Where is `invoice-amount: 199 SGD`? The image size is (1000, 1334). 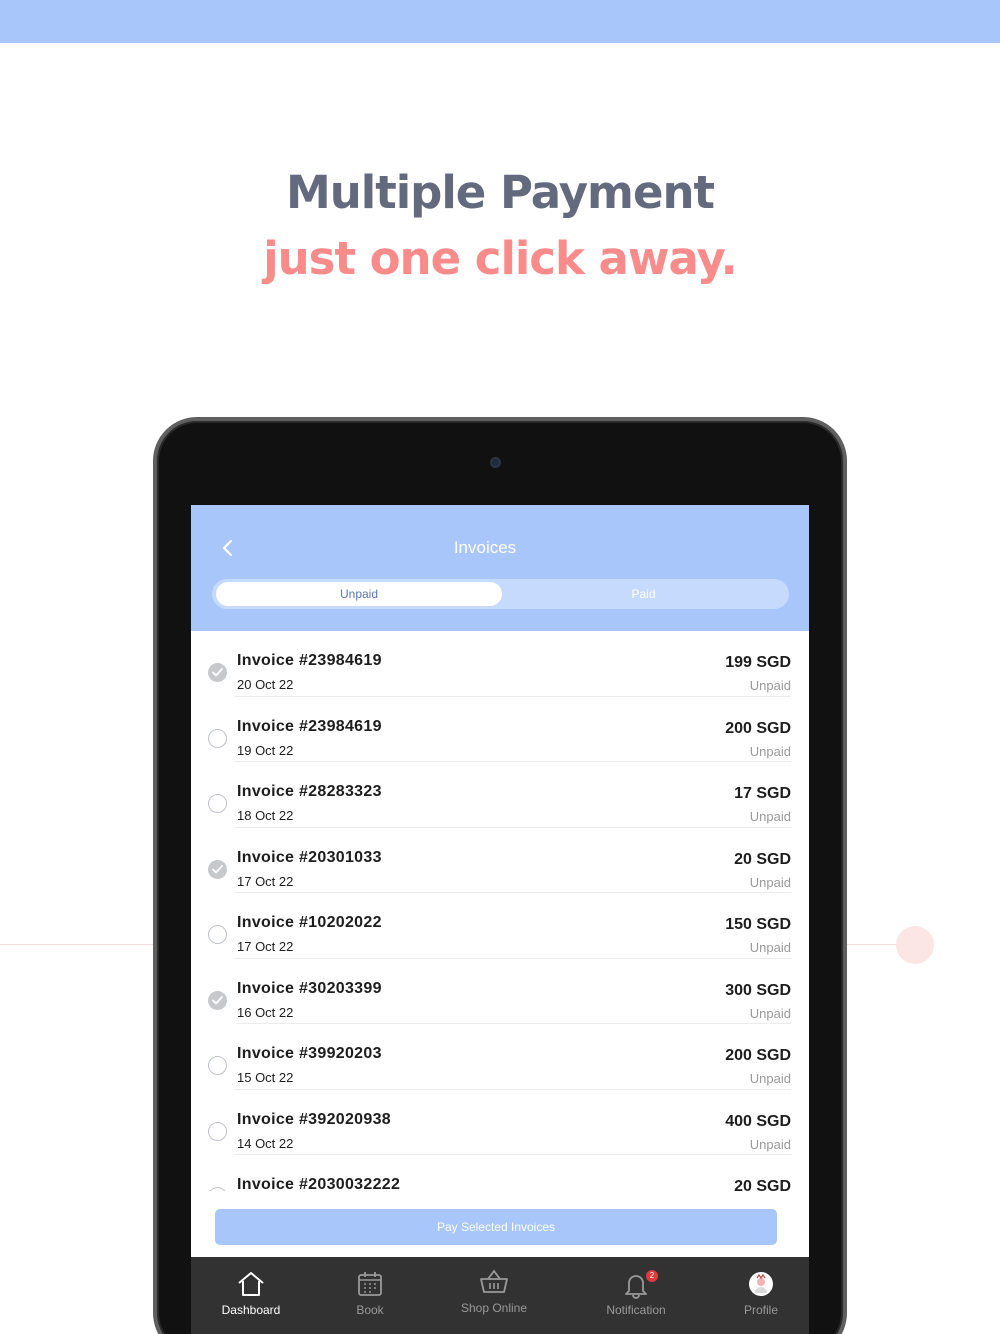
invoice-amount: 199 SGD is located at coordinates (758, 662).